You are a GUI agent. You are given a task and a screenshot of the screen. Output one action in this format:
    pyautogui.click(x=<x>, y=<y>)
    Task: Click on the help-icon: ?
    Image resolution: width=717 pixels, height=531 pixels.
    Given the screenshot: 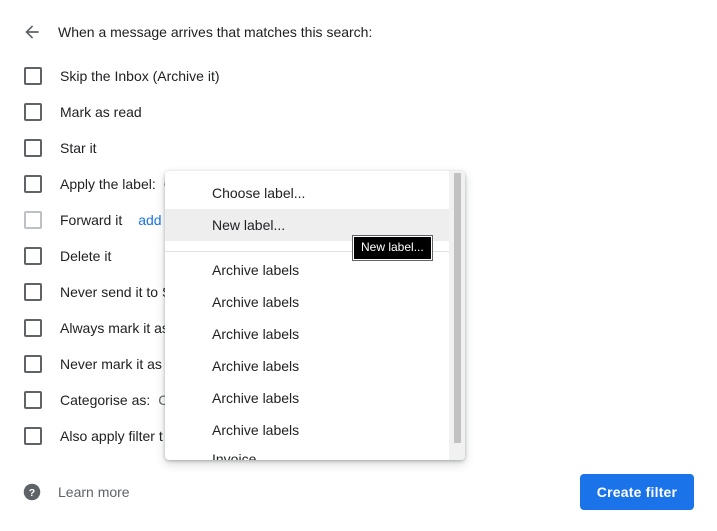 What is the action you would take?
    pyautogui.click(x=32, y=492)
    